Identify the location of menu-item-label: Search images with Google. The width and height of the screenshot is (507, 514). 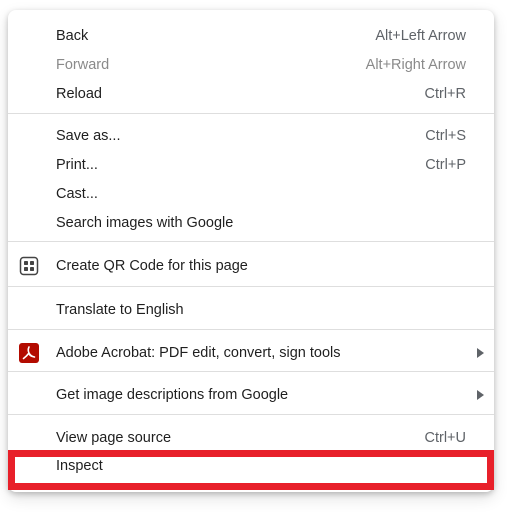
(145, 223).